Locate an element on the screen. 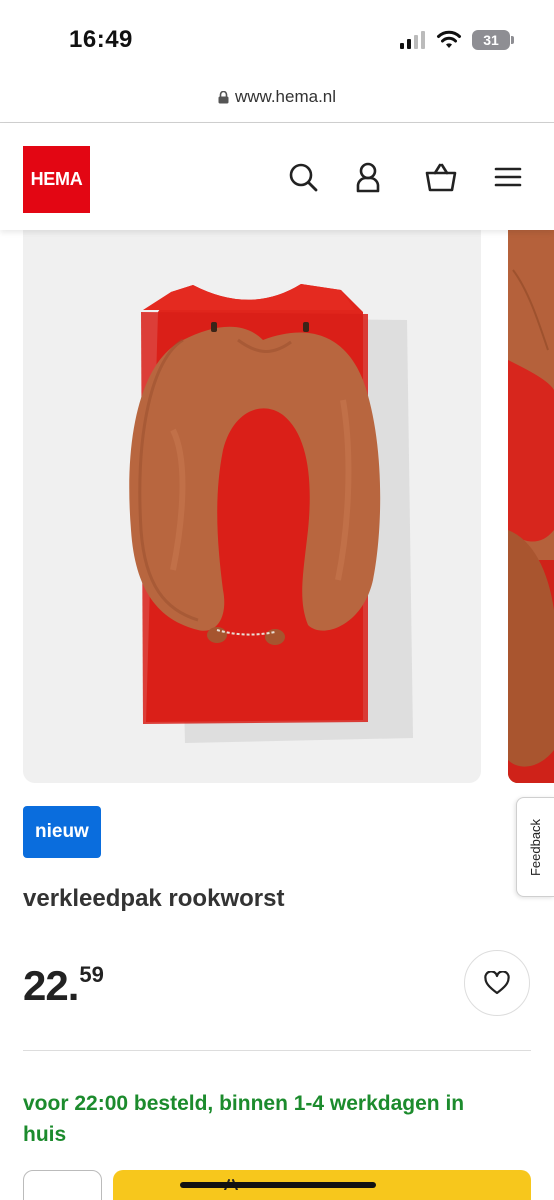 This screenshot has height=1200, width=554. logo-text: HEMA is located at coordinates (56, 179).